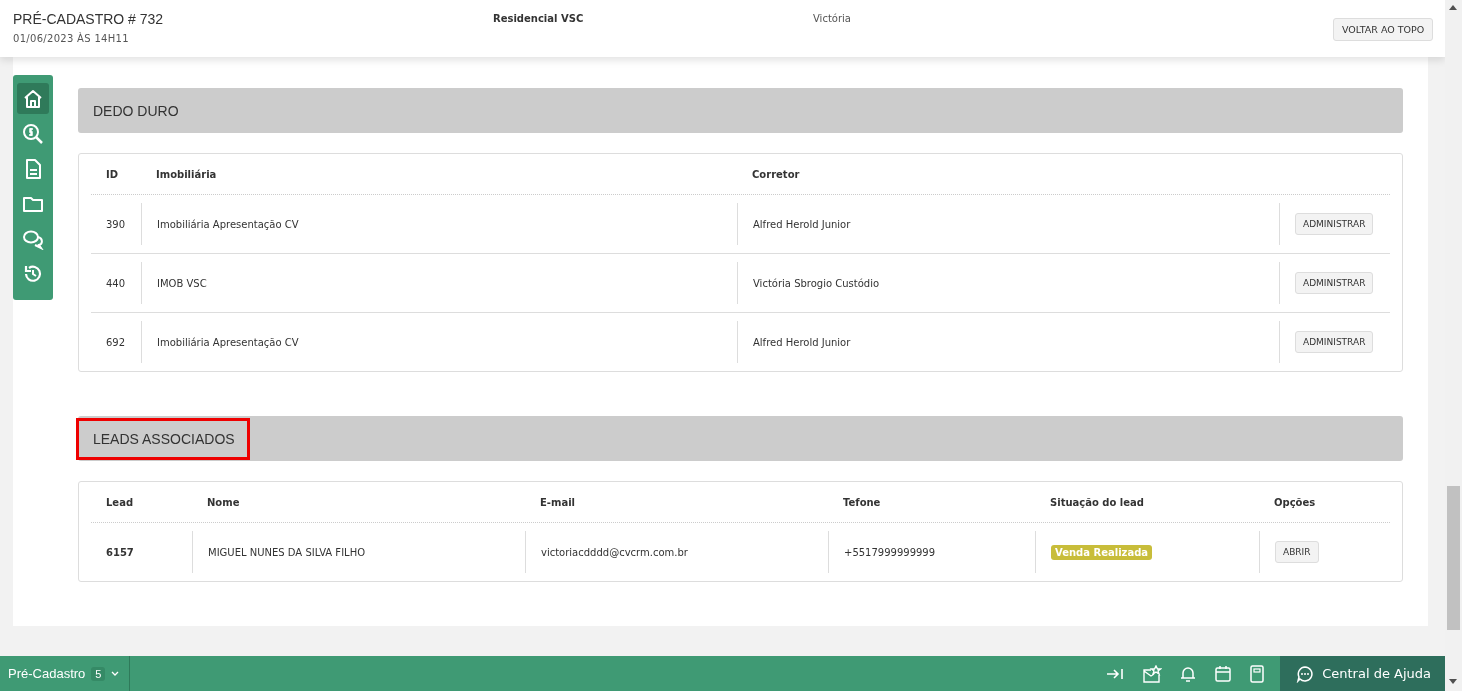  Describe the element at coordinates (120, 552) in the screenshot. I see `table-cell: 6157` at that location.